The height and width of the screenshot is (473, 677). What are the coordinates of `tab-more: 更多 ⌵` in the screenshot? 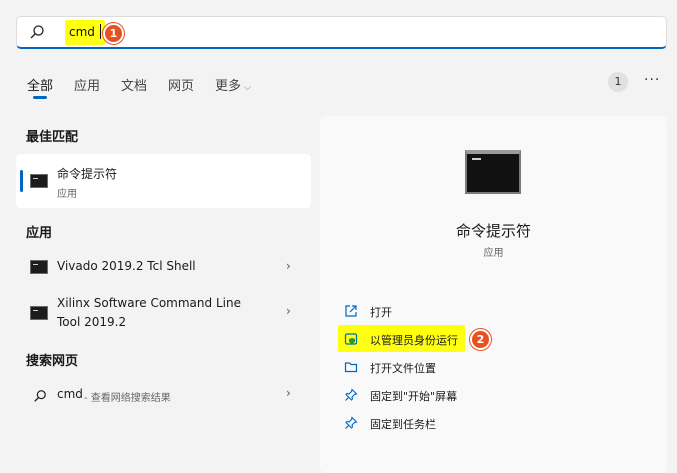 It's located at (233, 84).